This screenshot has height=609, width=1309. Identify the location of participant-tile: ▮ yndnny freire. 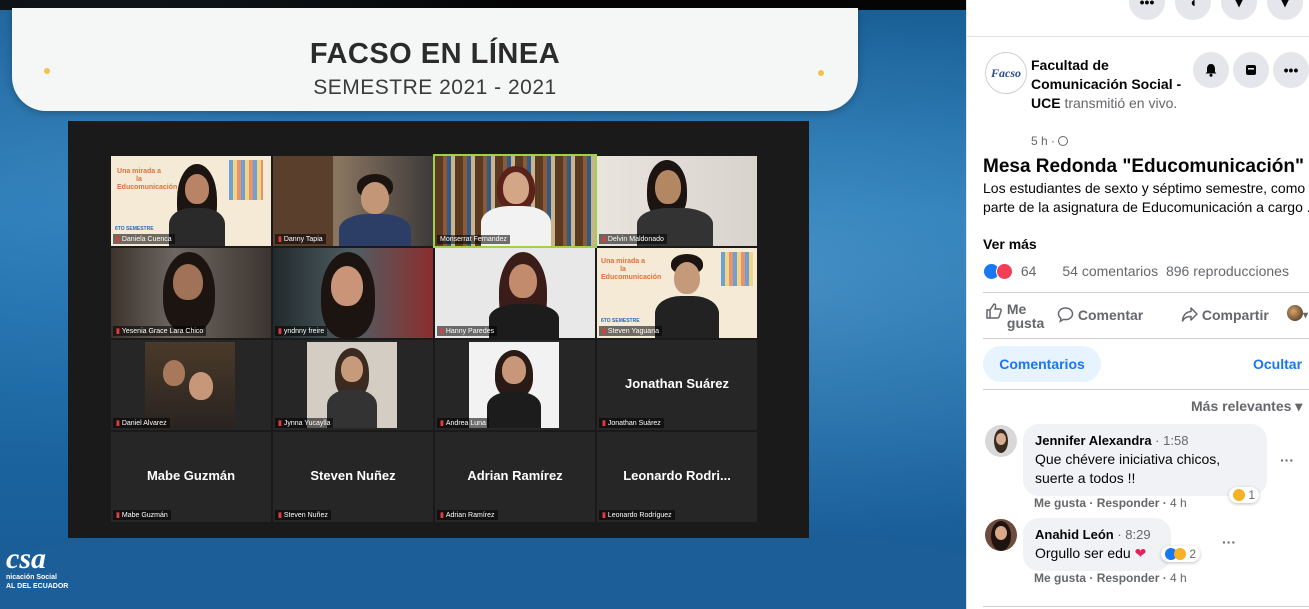
(353, 293).